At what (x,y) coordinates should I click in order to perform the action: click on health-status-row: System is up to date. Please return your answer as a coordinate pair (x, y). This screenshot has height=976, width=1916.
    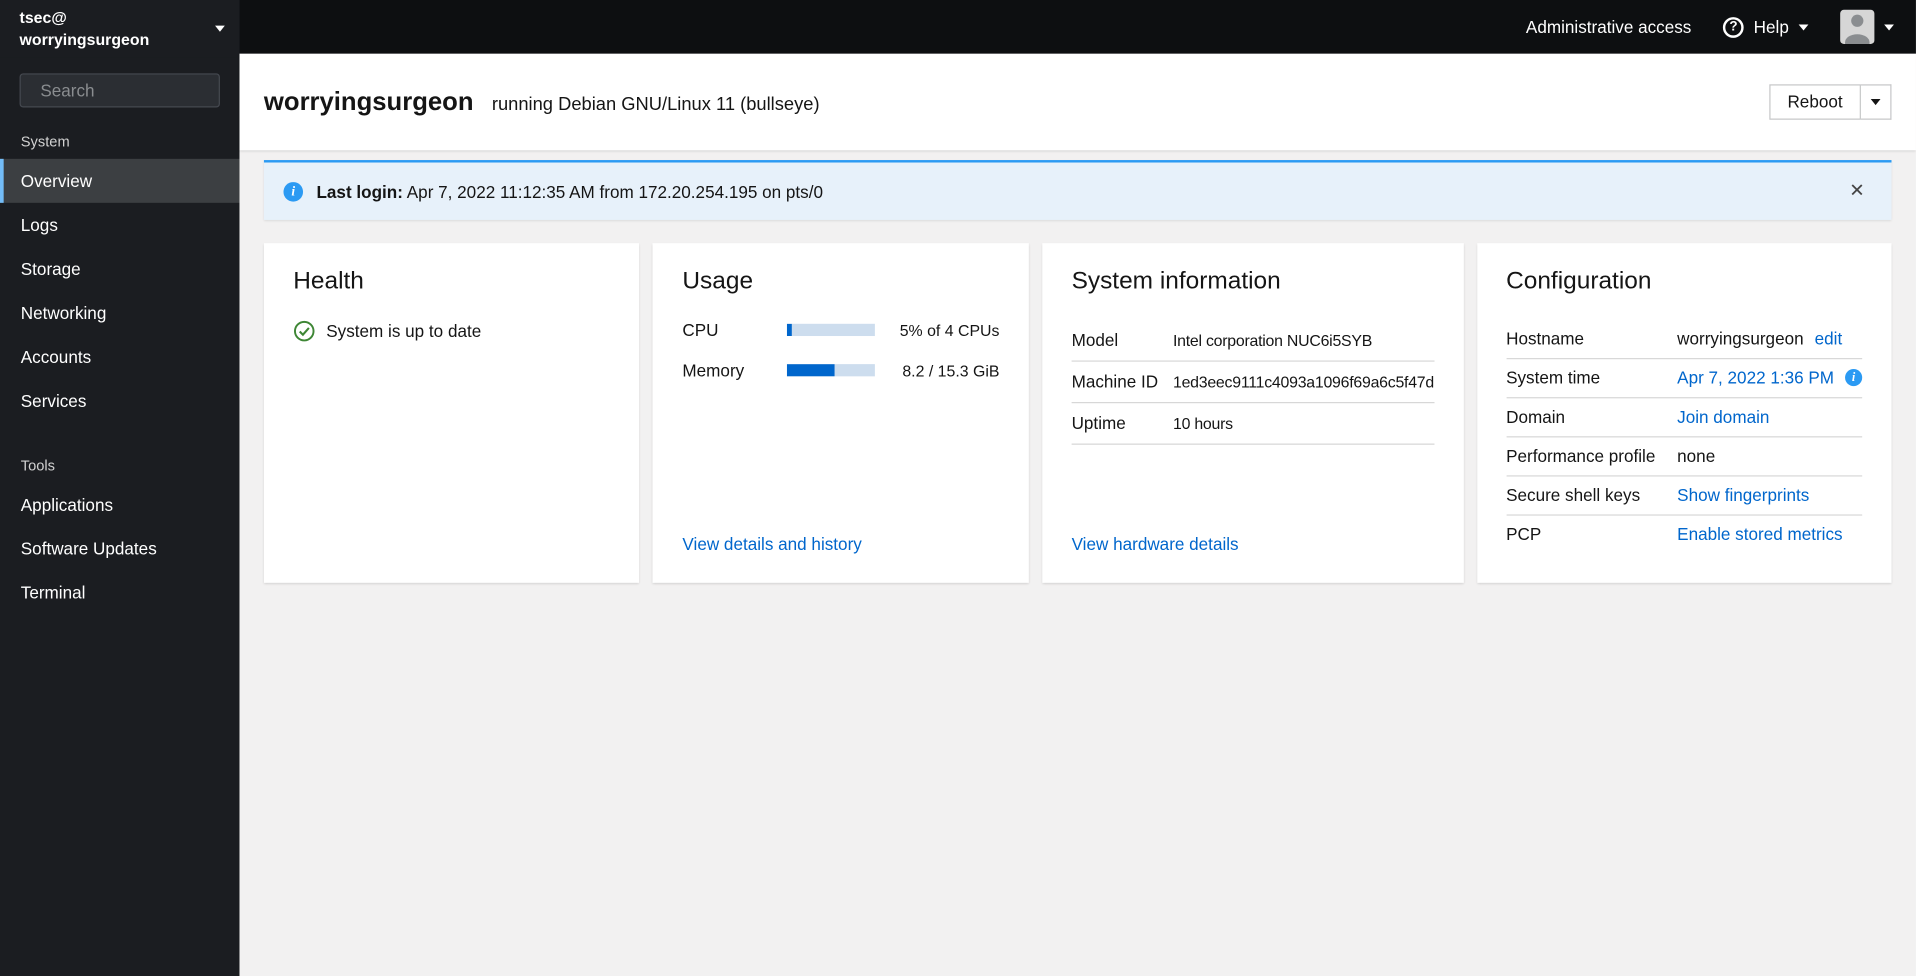
    Looking at the image, I should click on (451, 331).